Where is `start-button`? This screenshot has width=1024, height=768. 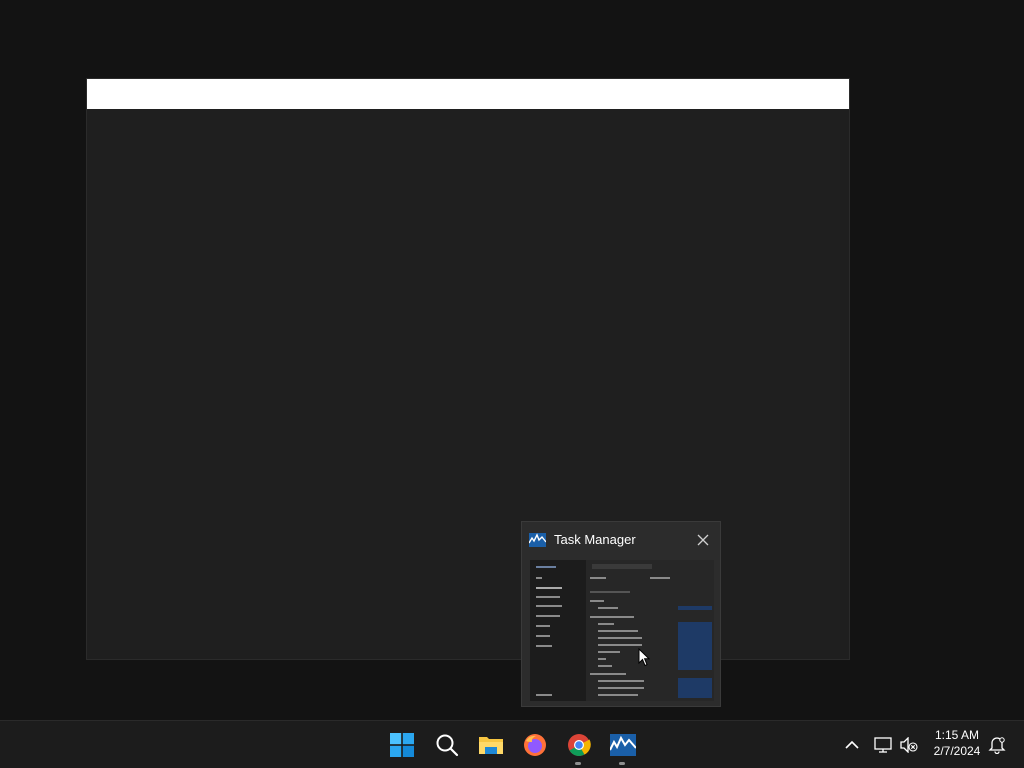 start-button is located at coordinates (402, 745).